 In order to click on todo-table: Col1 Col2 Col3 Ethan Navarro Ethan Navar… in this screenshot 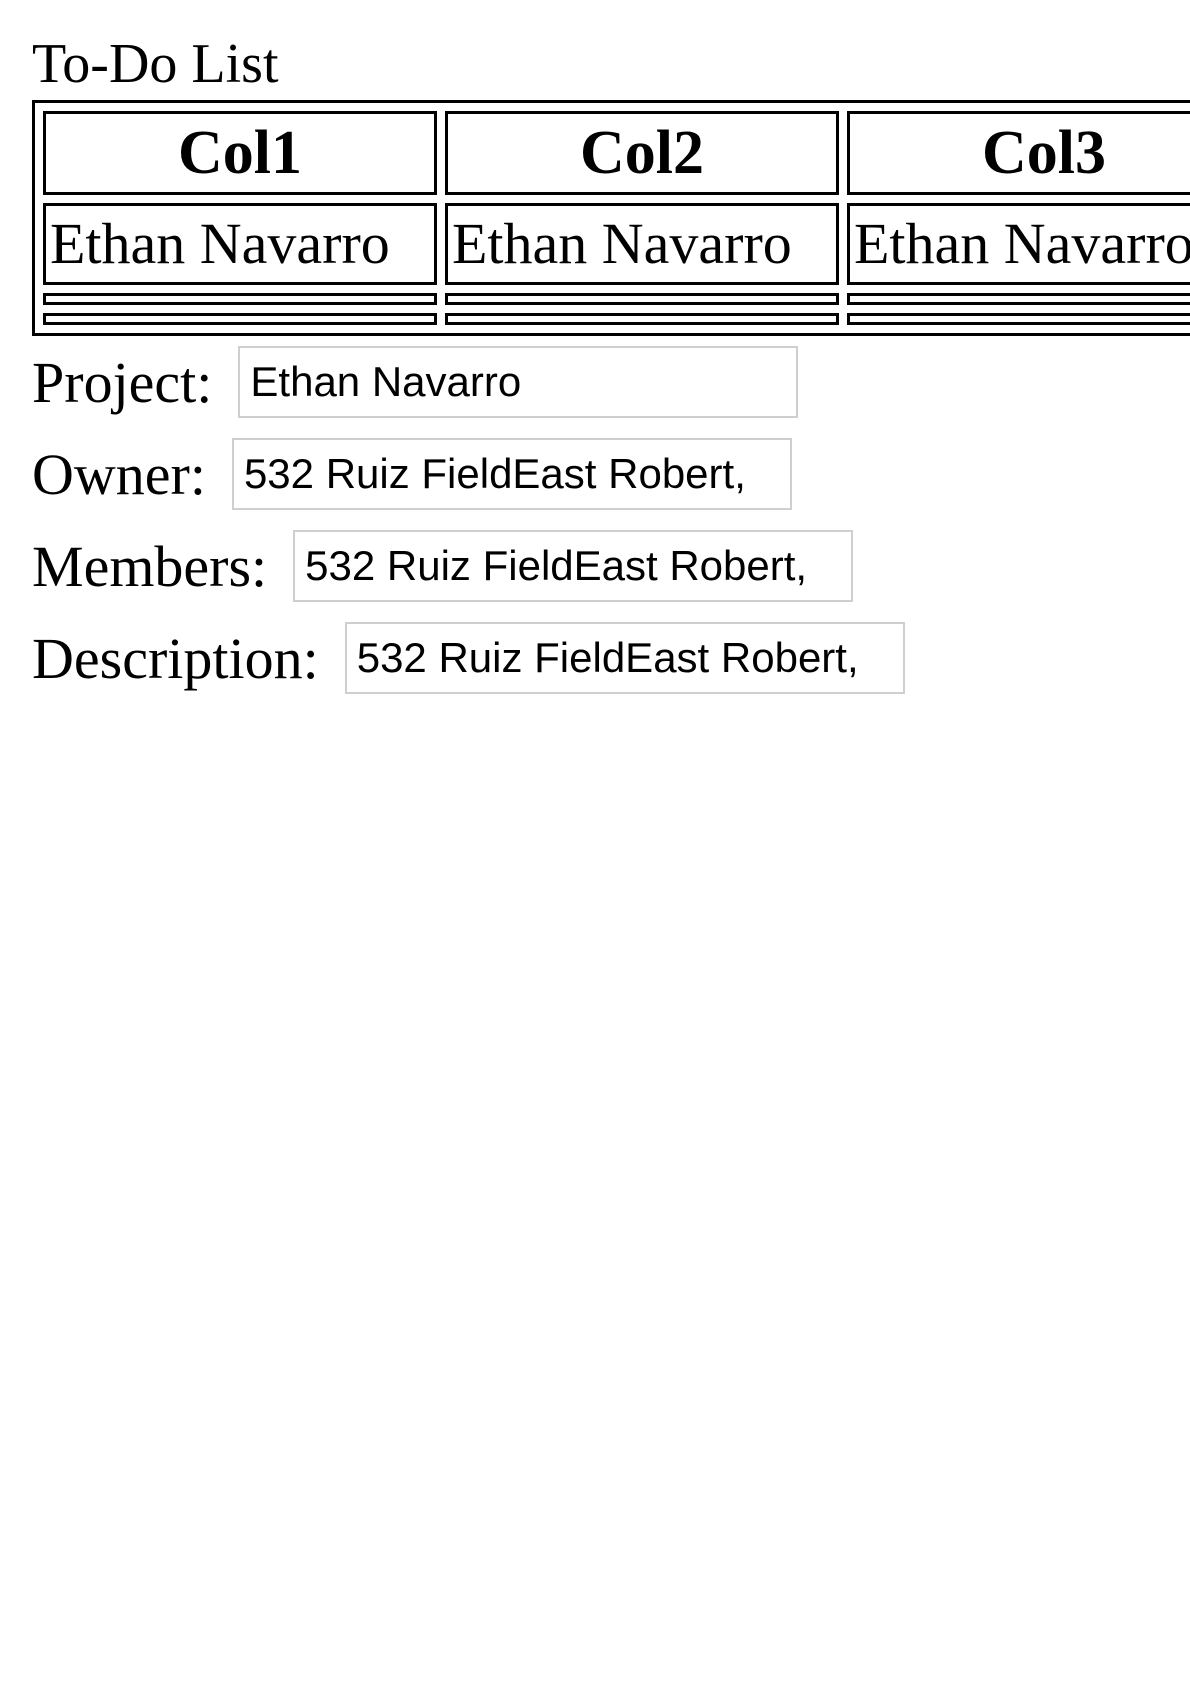, I will do `click(611, 218)`.